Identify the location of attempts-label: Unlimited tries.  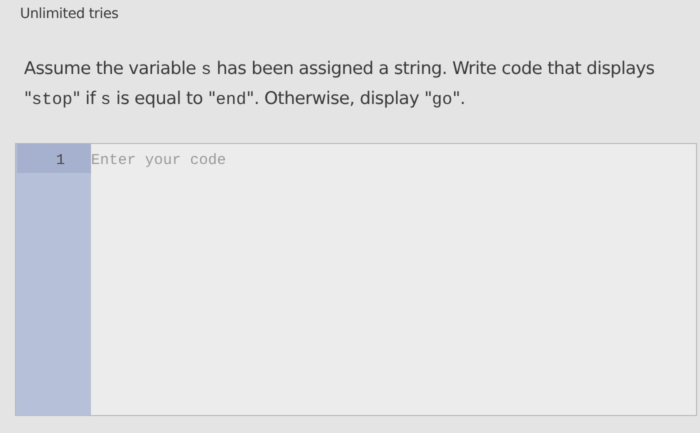
(69, 14).